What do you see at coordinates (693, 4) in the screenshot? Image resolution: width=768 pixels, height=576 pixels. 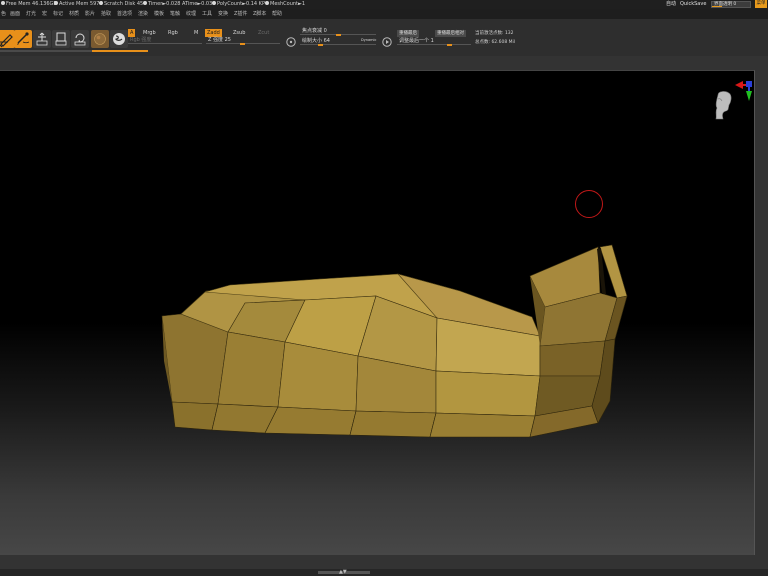 I see `quicksave-button: QuickSave` at bounding box center [693, 4].